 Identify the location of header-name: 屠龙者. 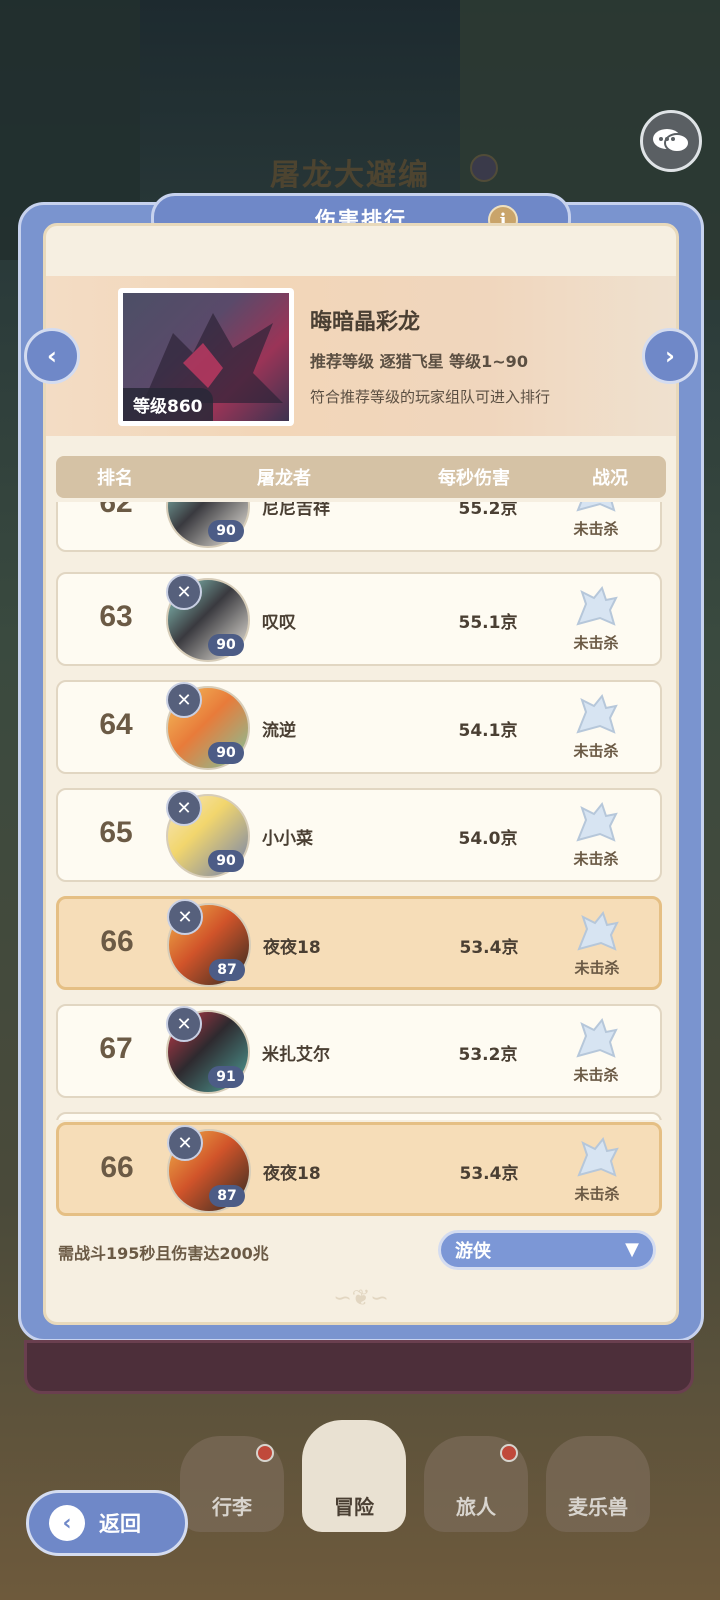
(284, 478).